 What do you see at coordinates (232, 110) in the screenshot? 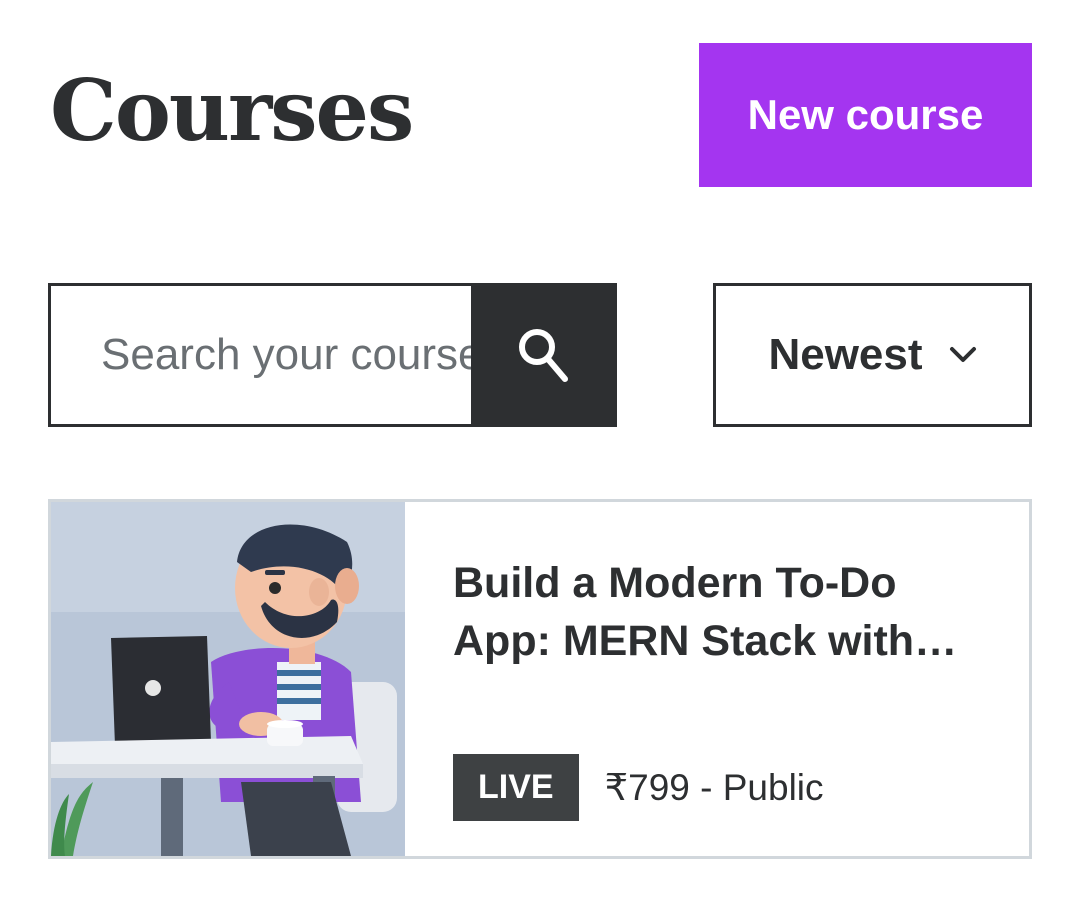
I see `page-title: Courses` at bounding box center [232, 110].